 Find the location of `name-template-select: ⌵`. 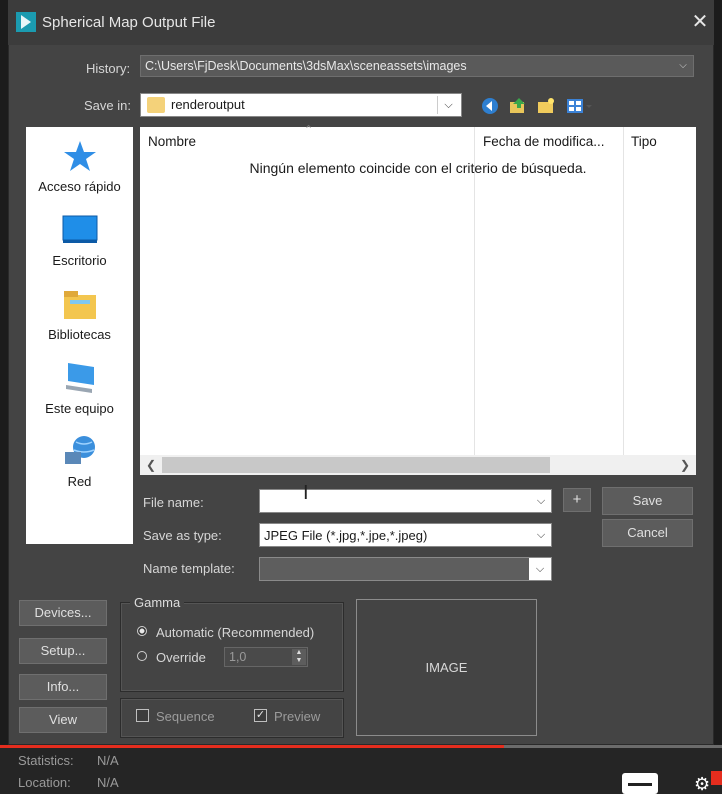

name-template-select: ⌵ is located at coordinates (405, 569).